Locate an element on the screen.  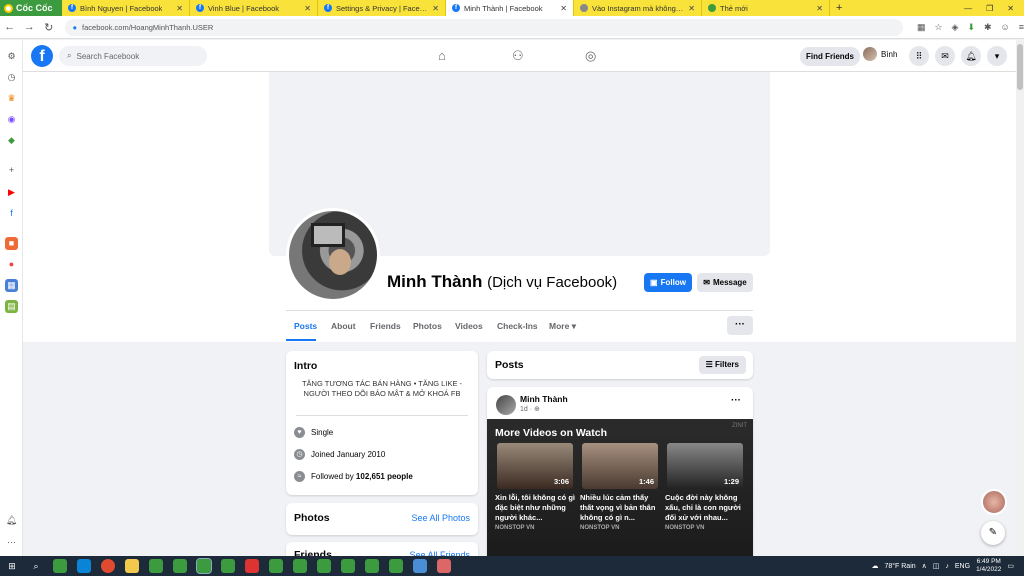
reload-icon: ↻ is located at coordinates (49, 27).